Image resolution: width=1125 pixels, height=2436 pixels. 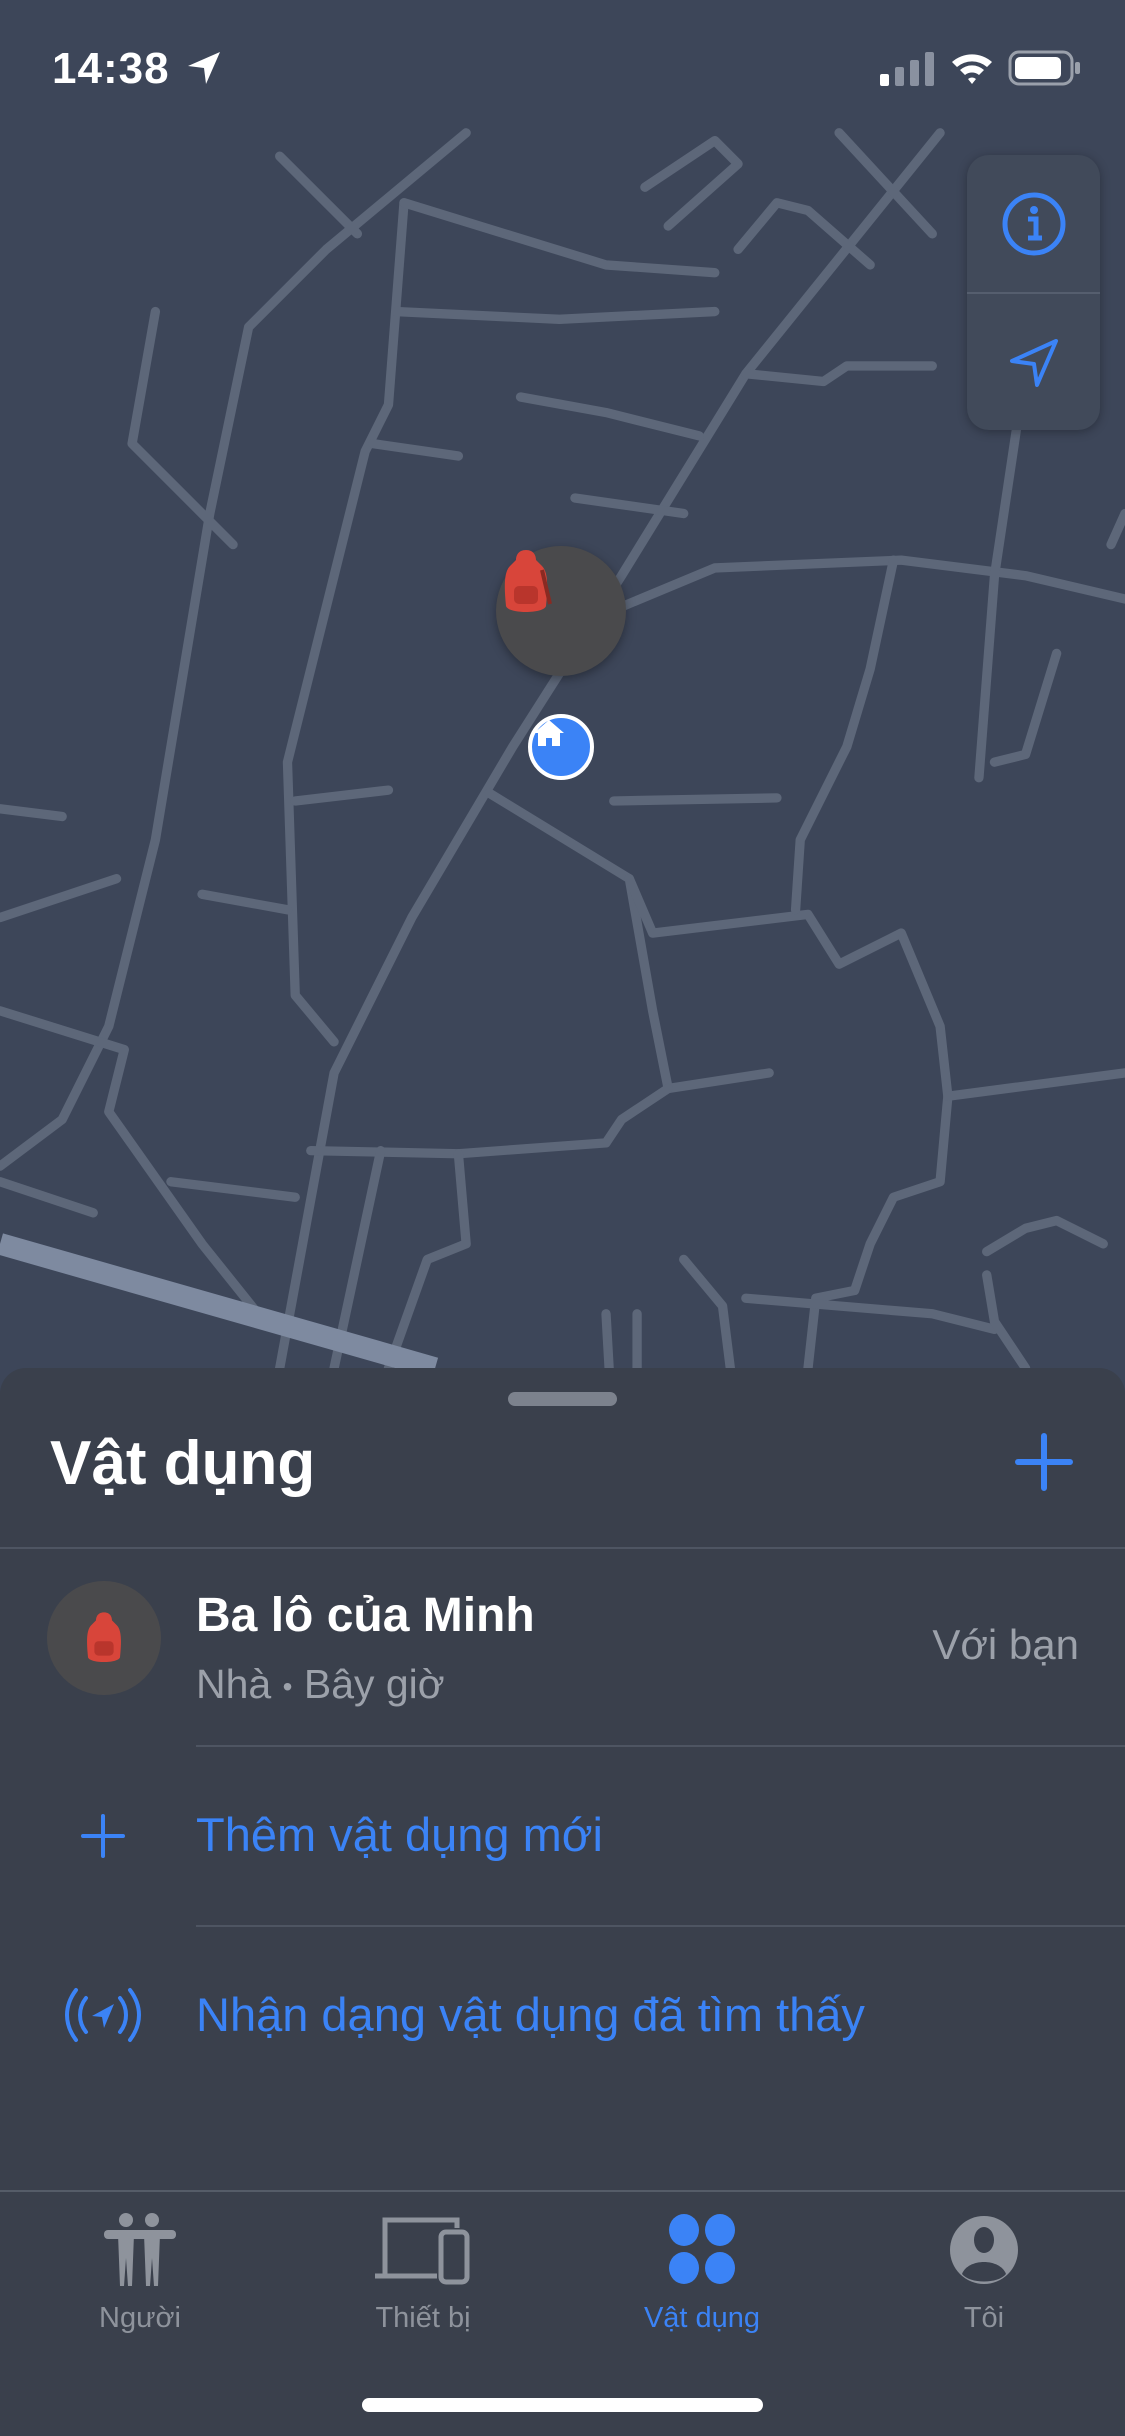 What do you see at coordinates (549, 733) in the screenshot?
I see `home-icon` at bounding box center [549, 733].